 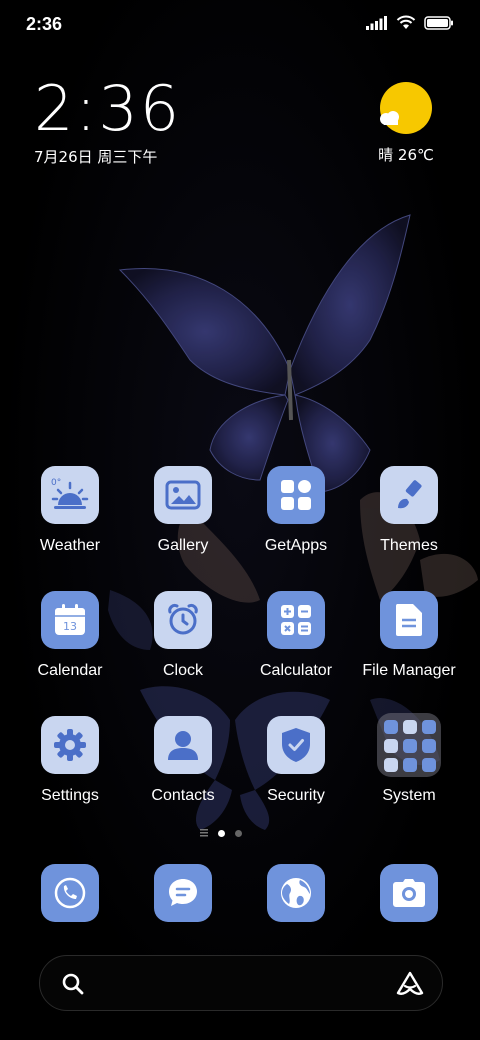 I want to click on dock-camera, so click(x=409, y=893).